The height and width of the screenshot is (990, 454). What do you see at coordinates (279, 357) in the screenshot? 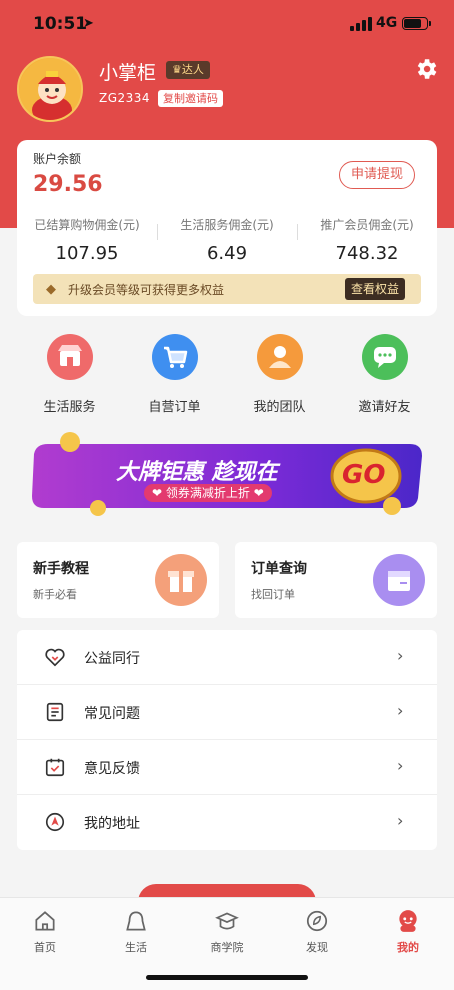
I see `team-icon` at bounding box center [279, 357].